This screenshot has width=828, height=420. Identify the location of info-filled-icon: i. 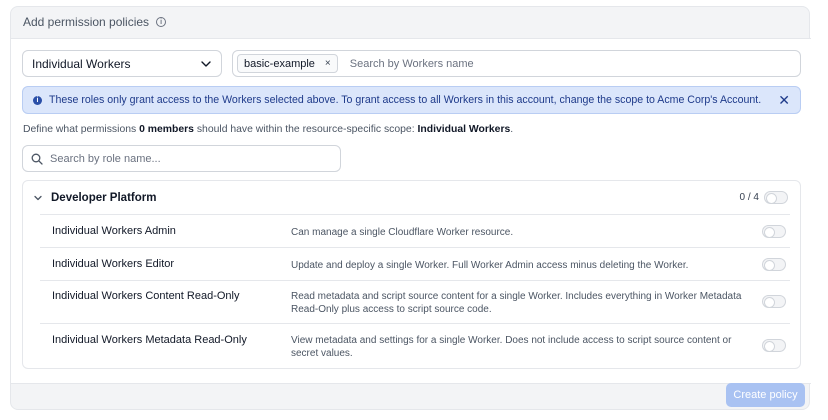
(37, 100).